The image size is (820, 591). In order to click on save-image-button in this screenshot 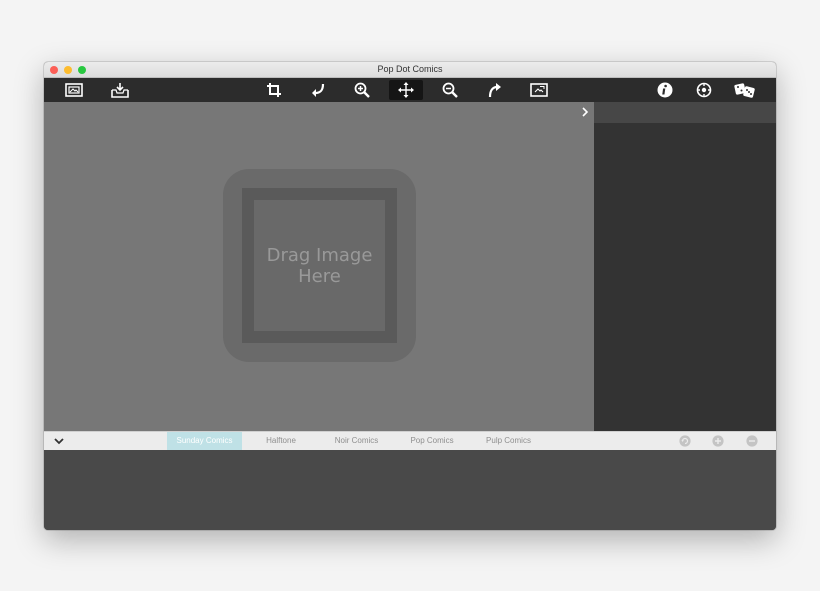, I will do `click(120, 90)`.